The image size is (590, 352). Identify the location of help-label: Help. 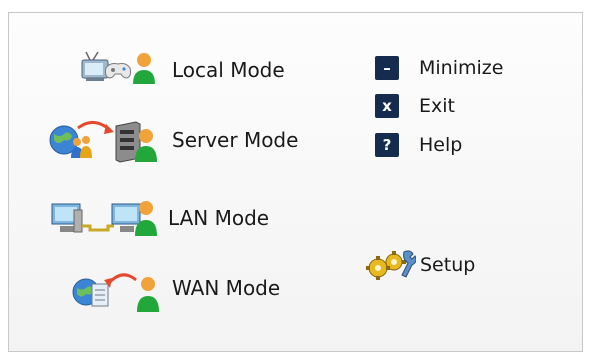
(441, 145).